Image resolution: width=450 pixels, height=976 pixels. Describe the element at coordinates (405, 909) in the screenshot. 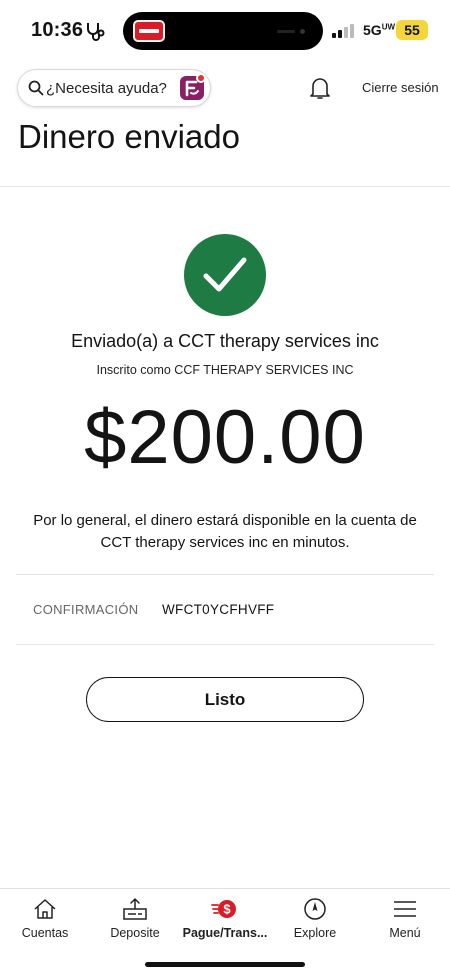

I see `hamburger-menu-icon` at that location.